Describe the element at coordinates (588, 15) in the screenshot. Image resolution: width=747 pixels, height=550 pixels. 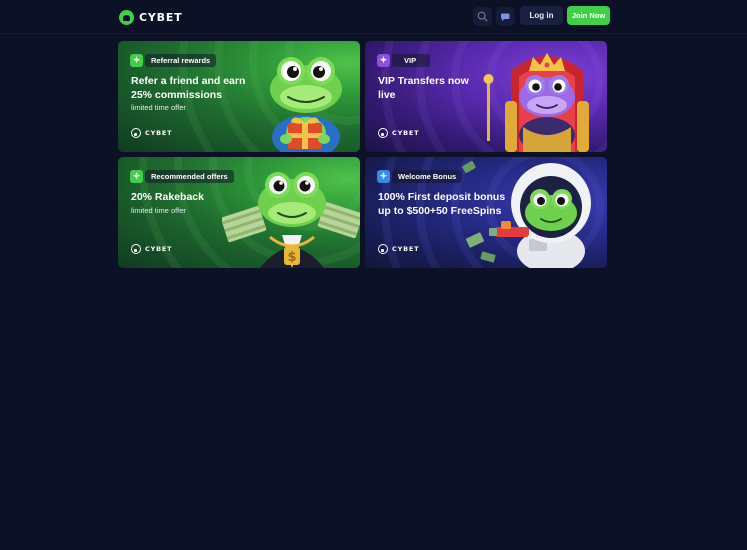
I see `join-now-button: Join Now` at that location.